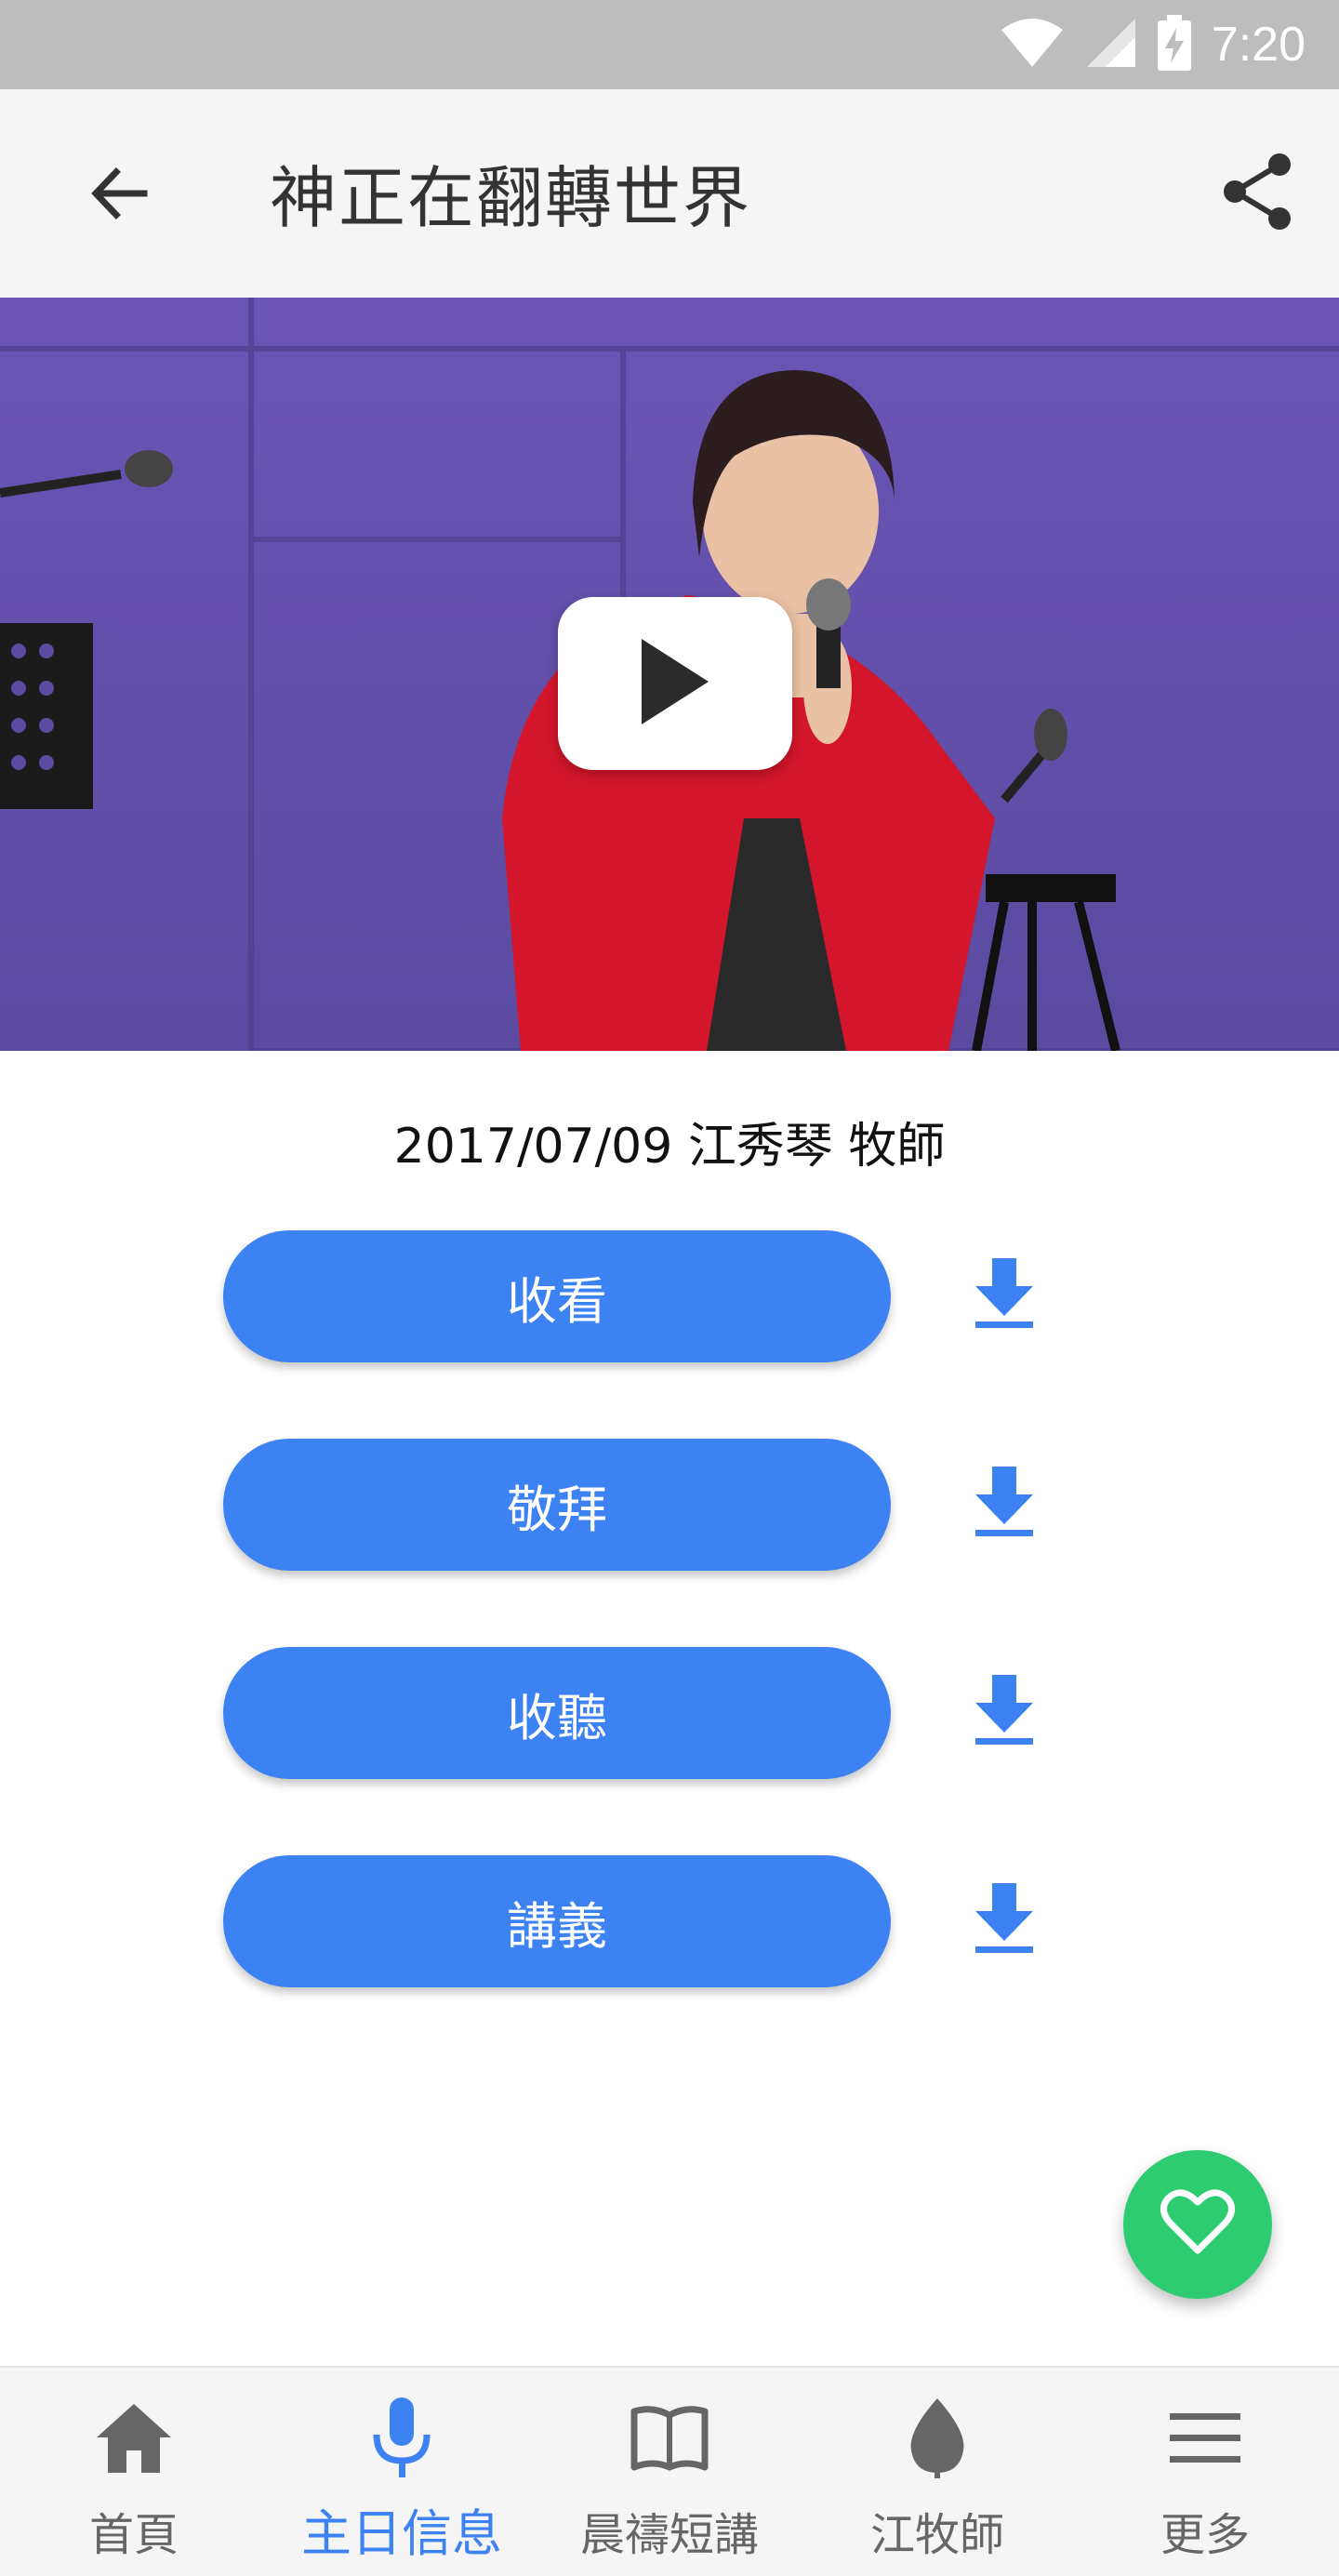  I want to click on nav-label-pastor: 江牧師, so click(936, 2535).